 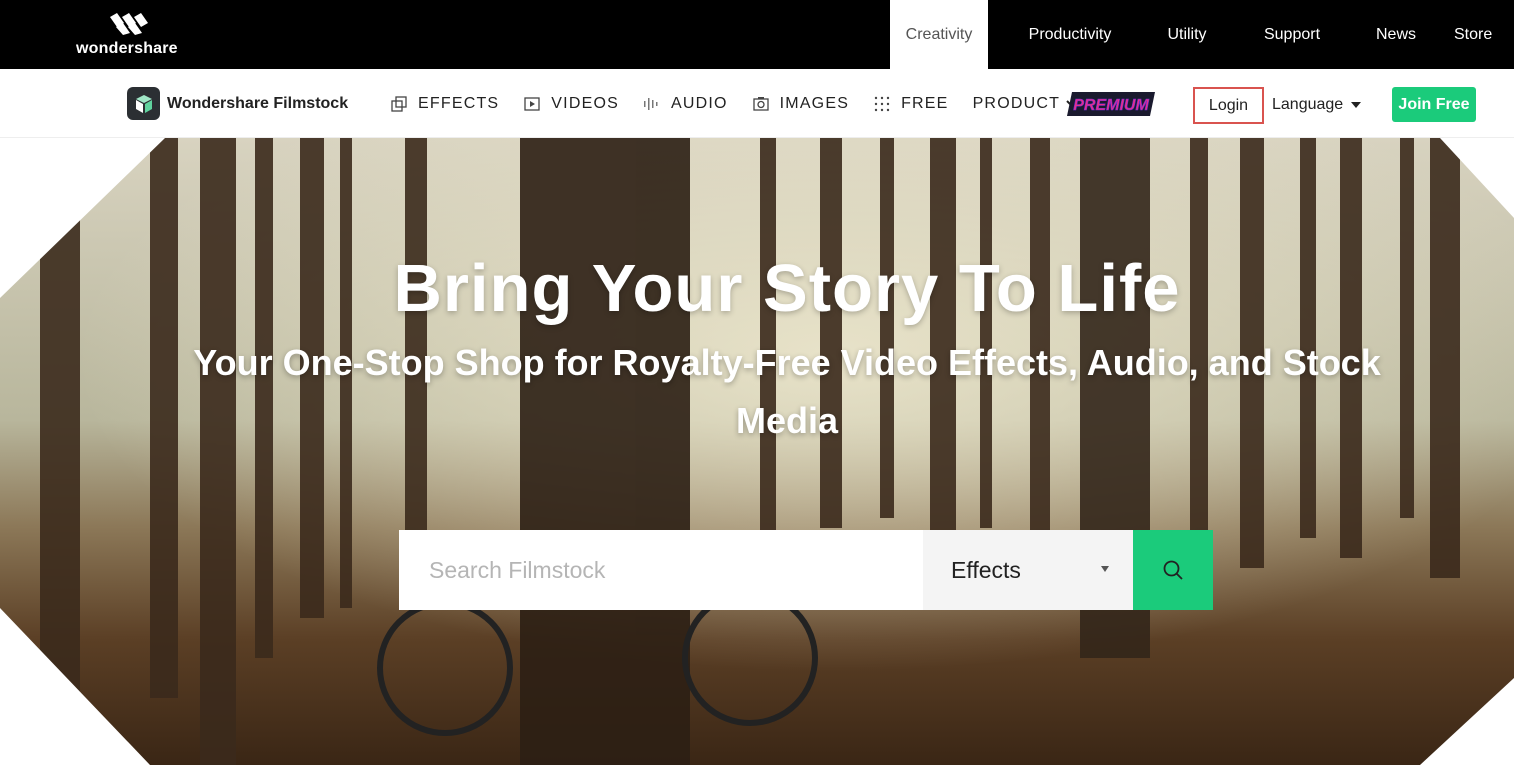 What do you see at coordinates (652, 104) in the screenshot?
I see `audio-wave-icon` at bounding box center [652, 104].